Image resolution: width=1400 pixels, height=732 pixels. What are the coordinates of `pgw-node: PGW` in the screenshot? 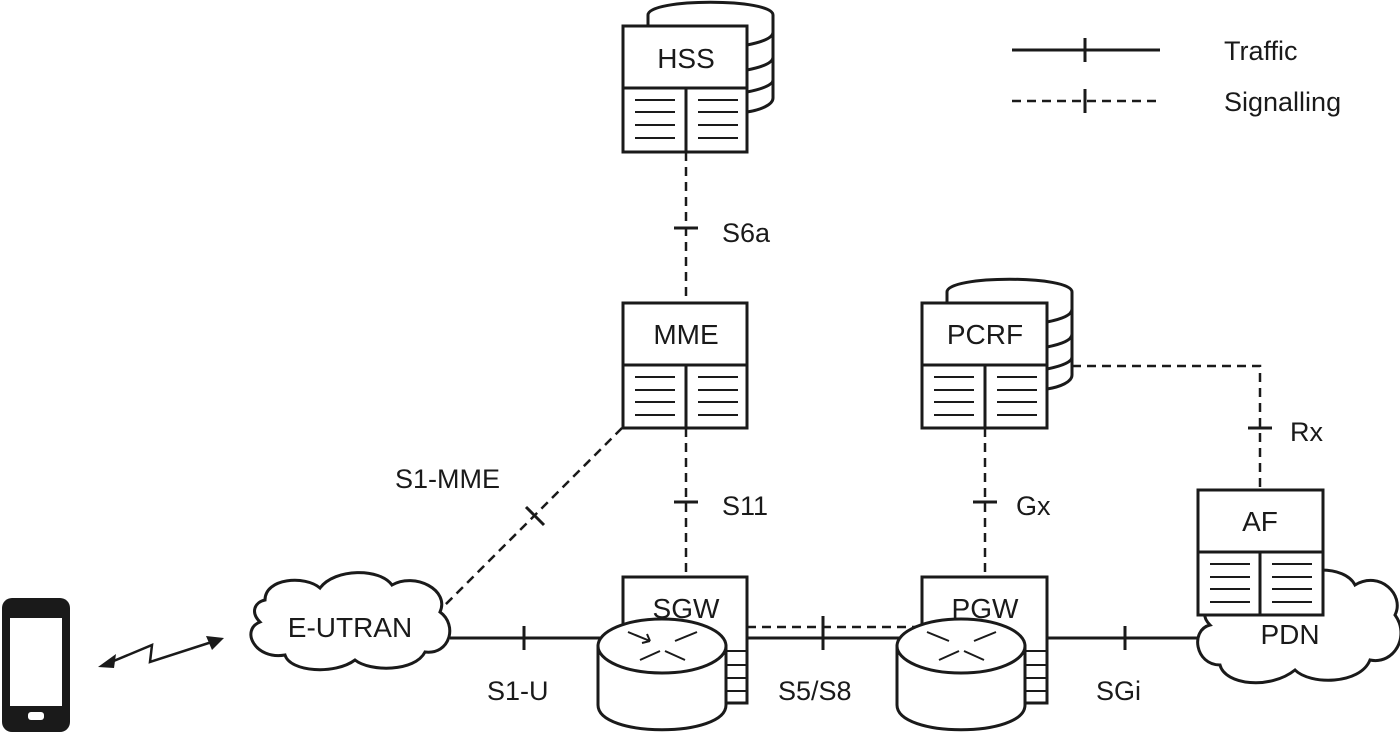 It's located at (972, 653).